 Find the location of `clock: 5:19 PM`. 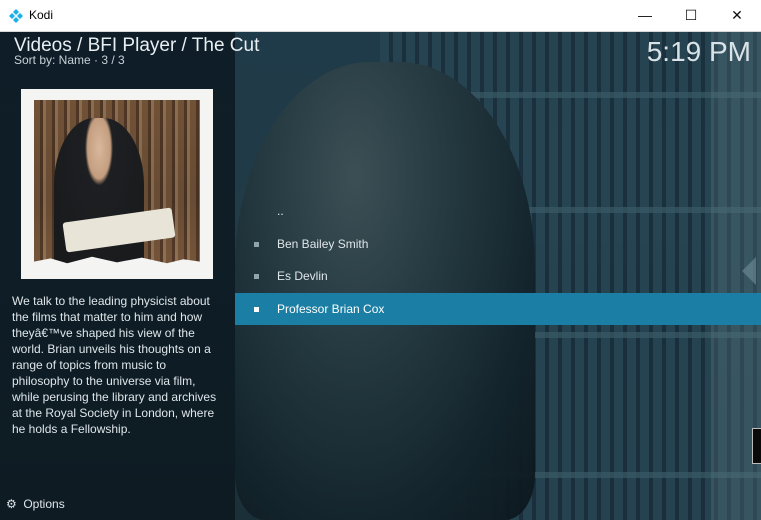

clock: 5:19 PM is located at coordinates (698, 51).